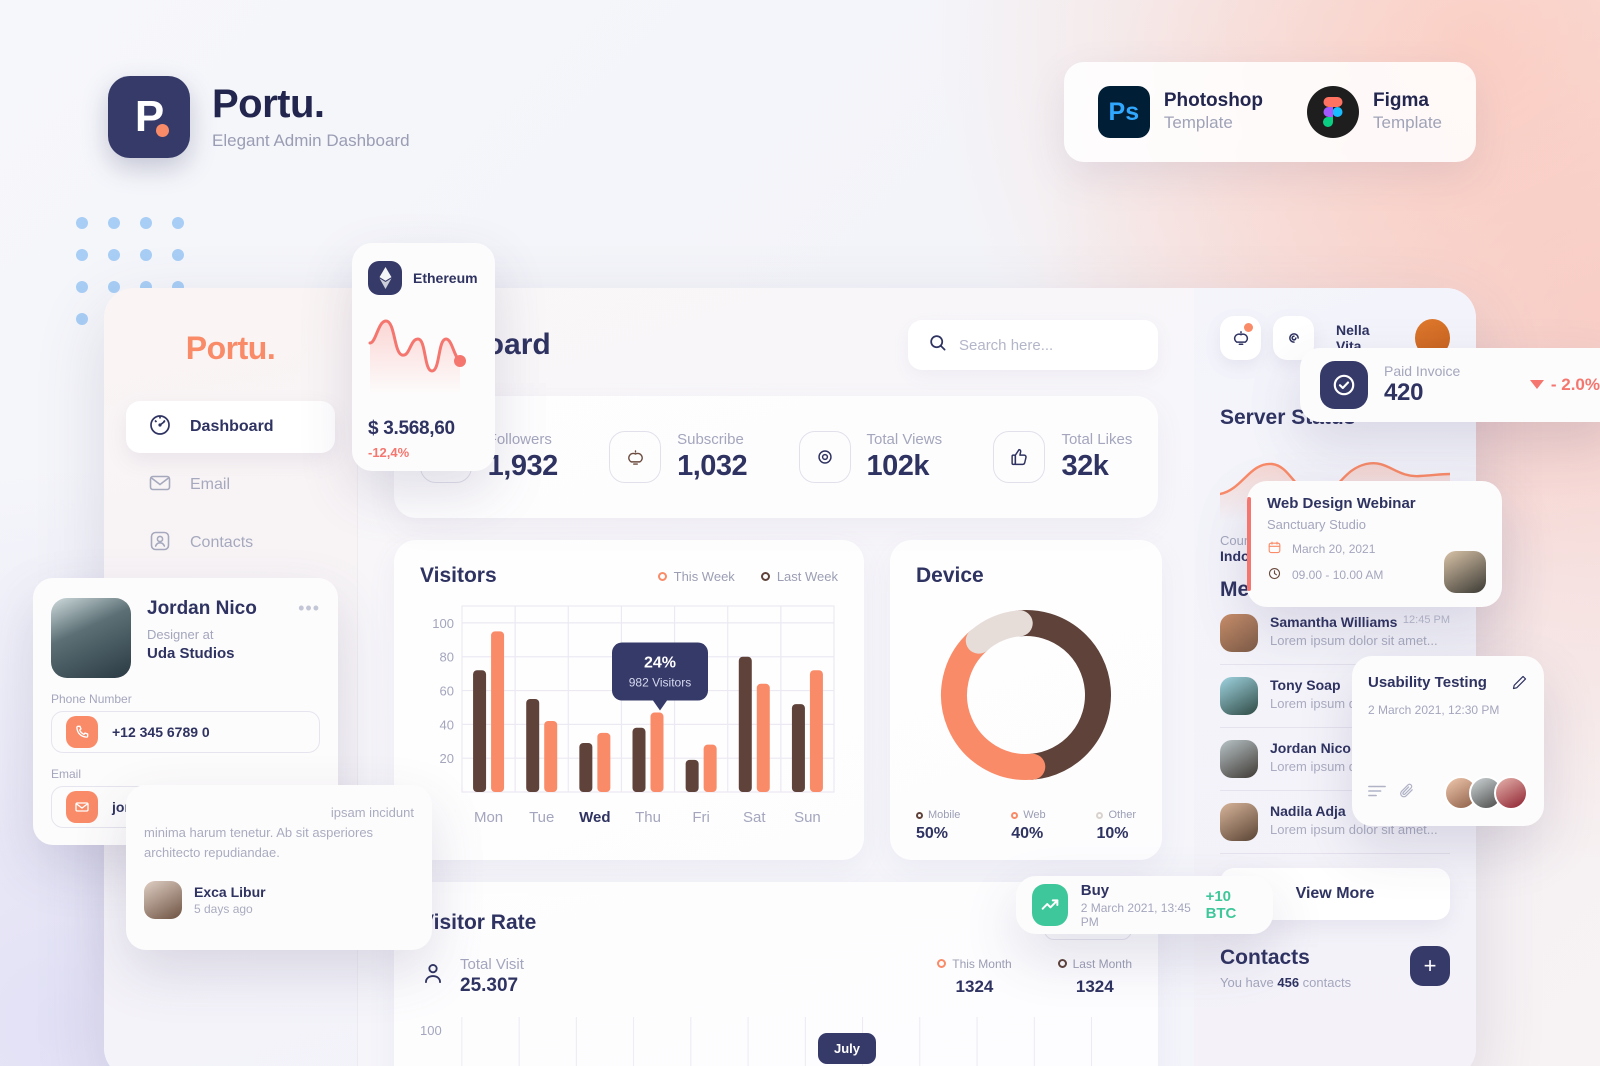 Image resolution: width=1600 pixels, height=1066 pixels. Describe the element at coordinates (754, 817) in the screenshot. I see `svg-text: Sat` at that location.